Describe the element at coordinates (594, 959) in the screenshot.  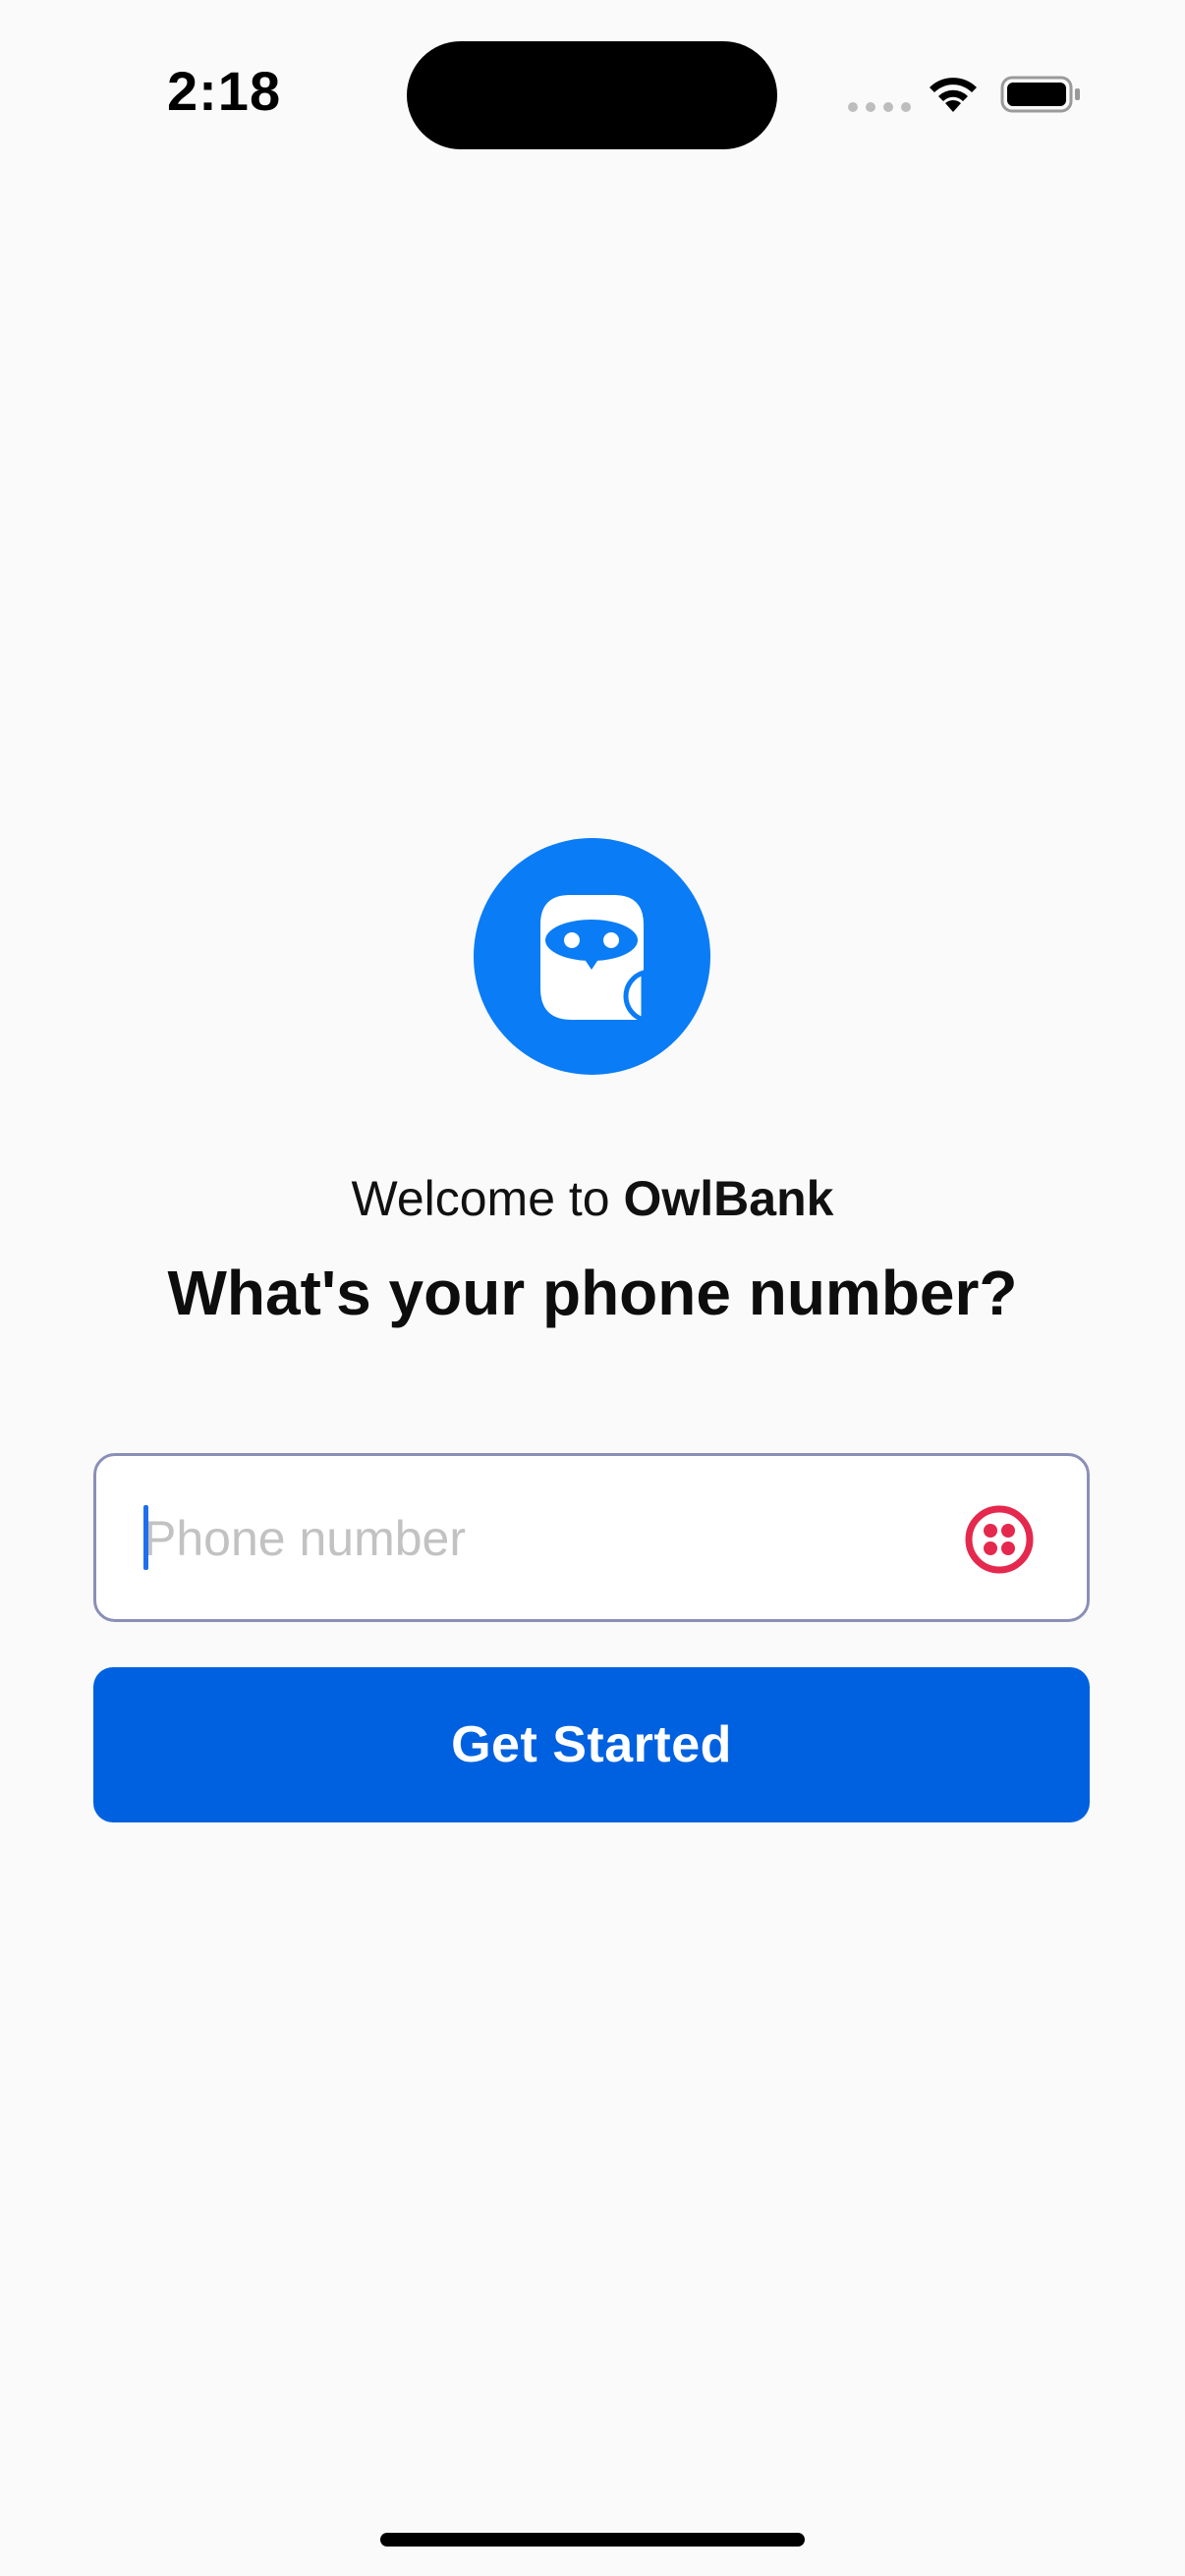
I see `owl-icon` at that location.